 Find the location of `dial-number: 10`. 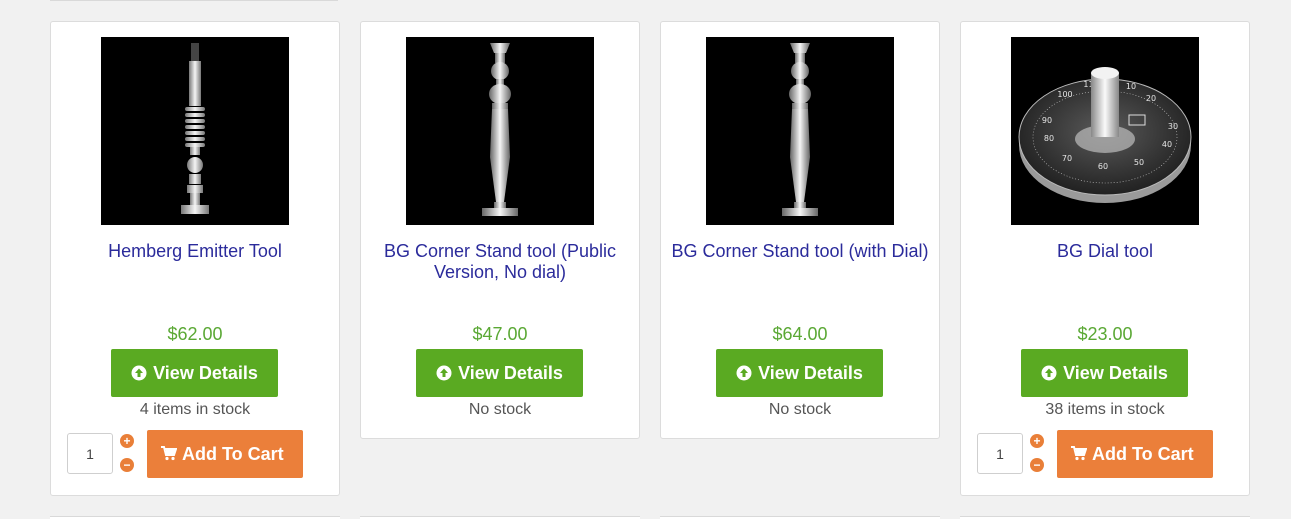

dial-number: 10 is located at coordinates (1131, 86).